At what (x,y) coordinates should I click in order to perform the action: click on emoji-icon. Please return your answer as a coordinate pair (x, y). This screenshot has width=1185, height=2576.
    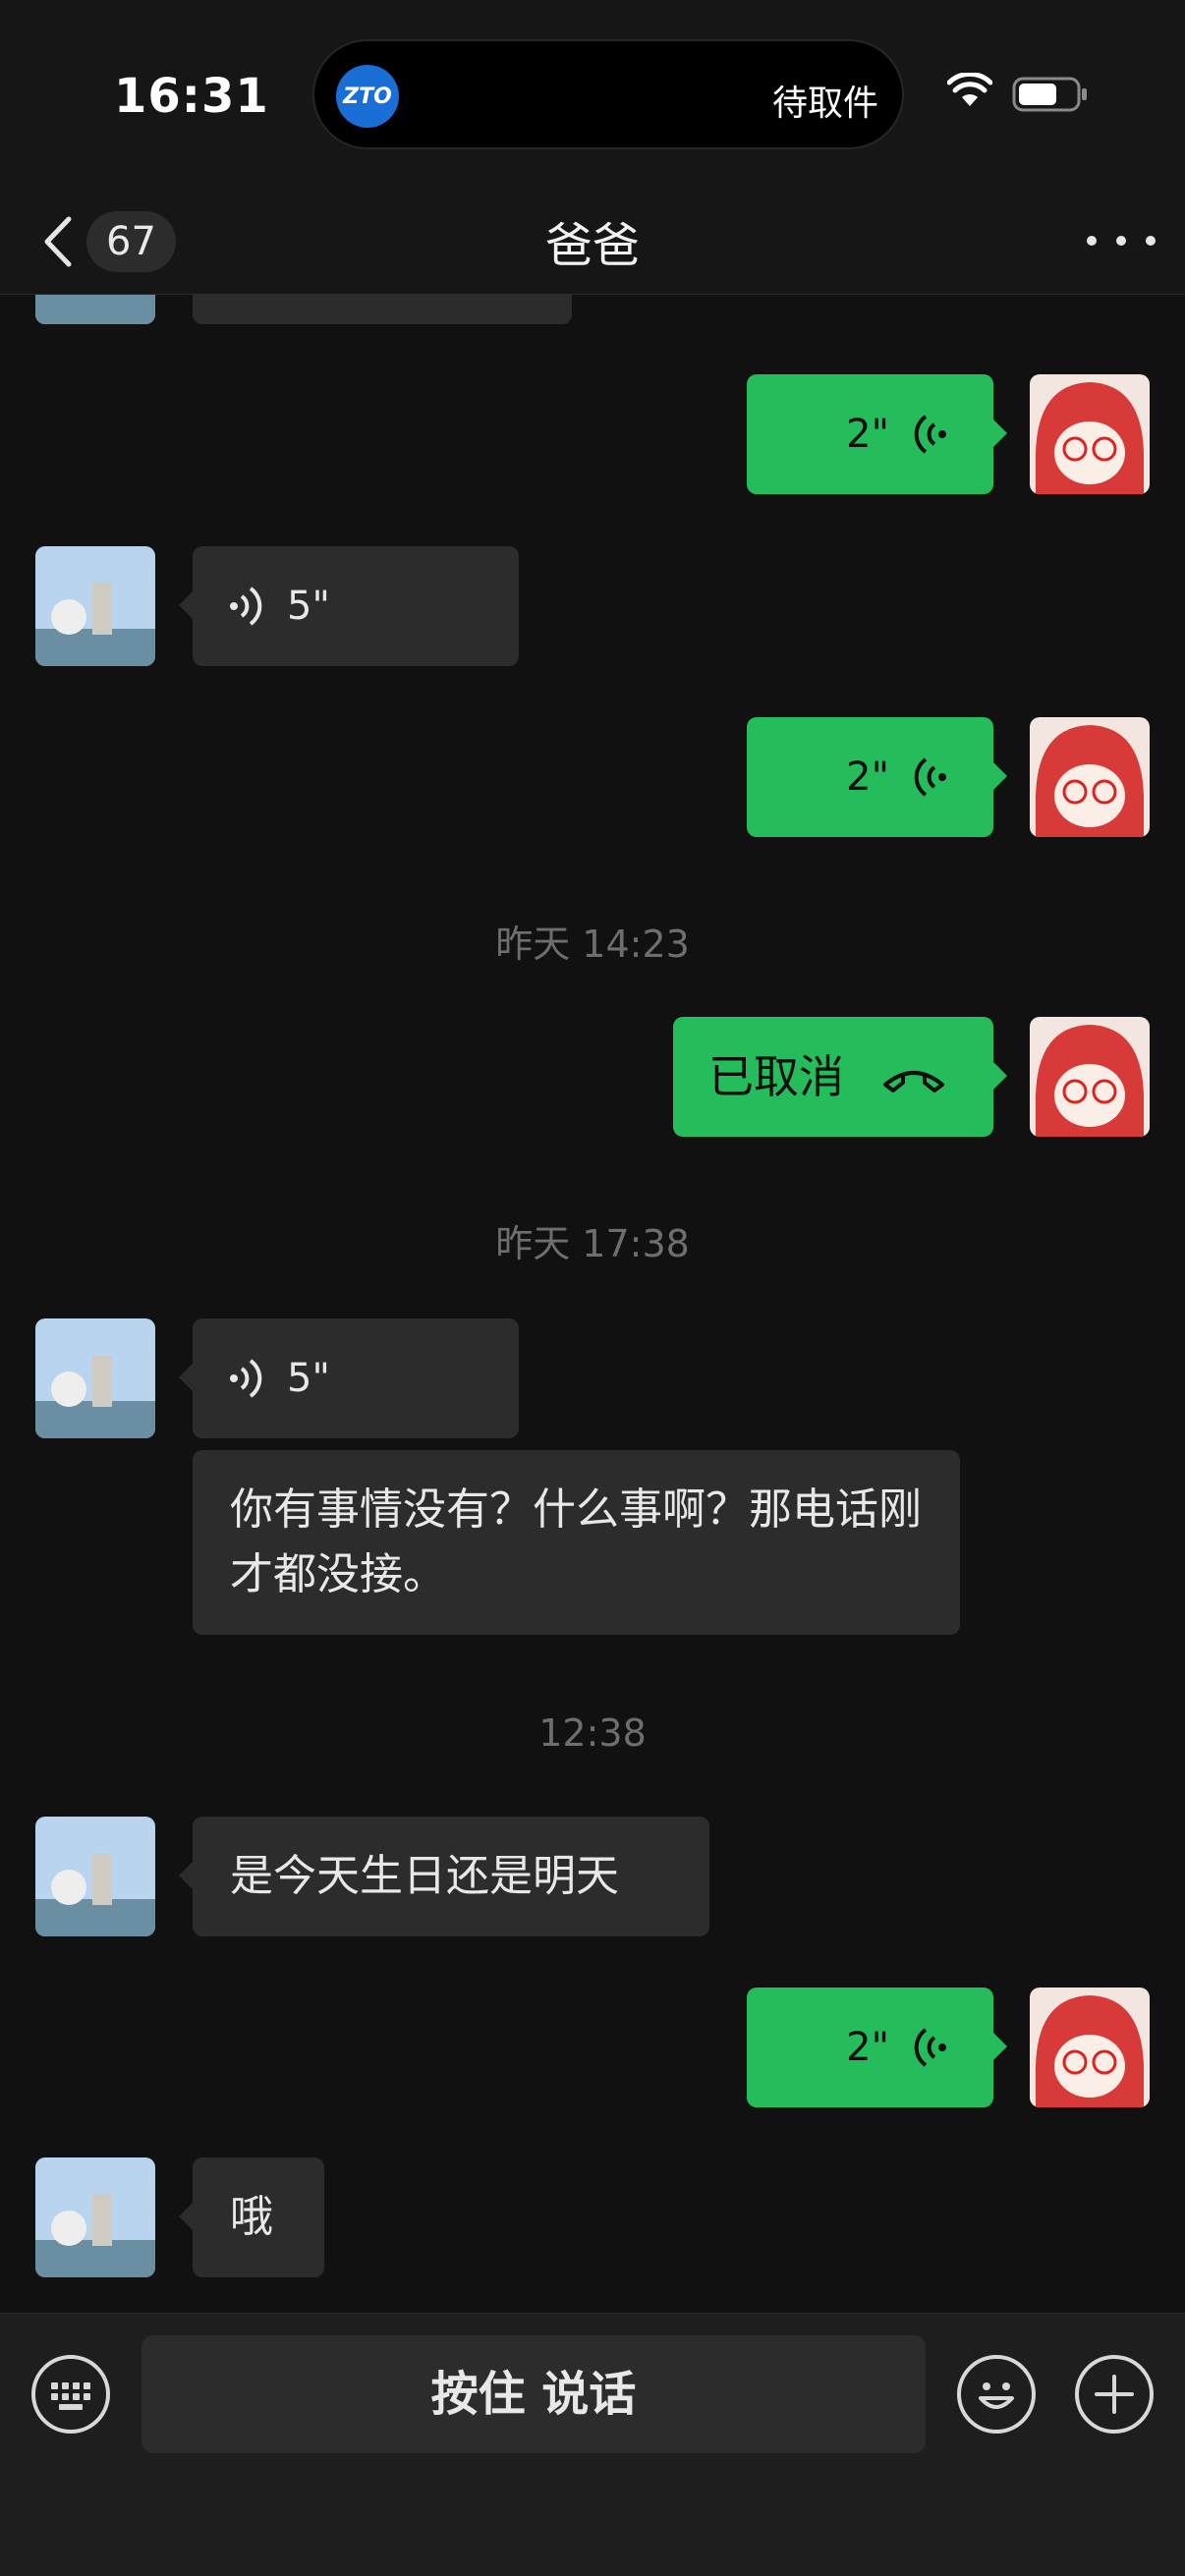
    Looking at the image, I should click on (997, 2395).